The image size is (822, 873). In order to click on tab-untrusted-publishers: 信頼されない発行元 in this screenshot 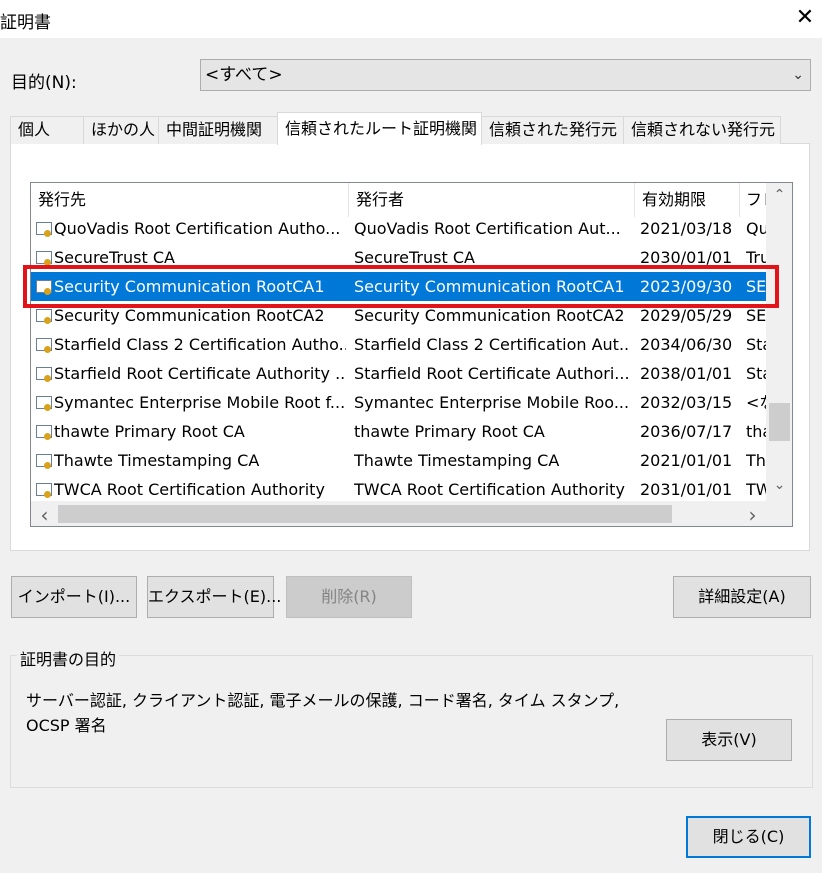, I will do `click(702, 130)`.